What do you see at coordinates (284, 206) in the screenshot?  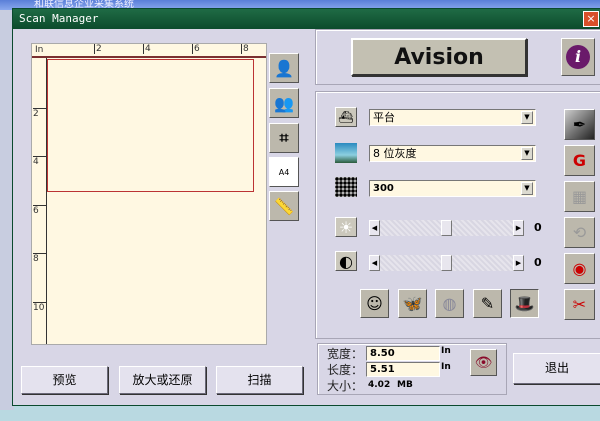 I see `ruler-icon: 📏` at bounding box center [284, 206].